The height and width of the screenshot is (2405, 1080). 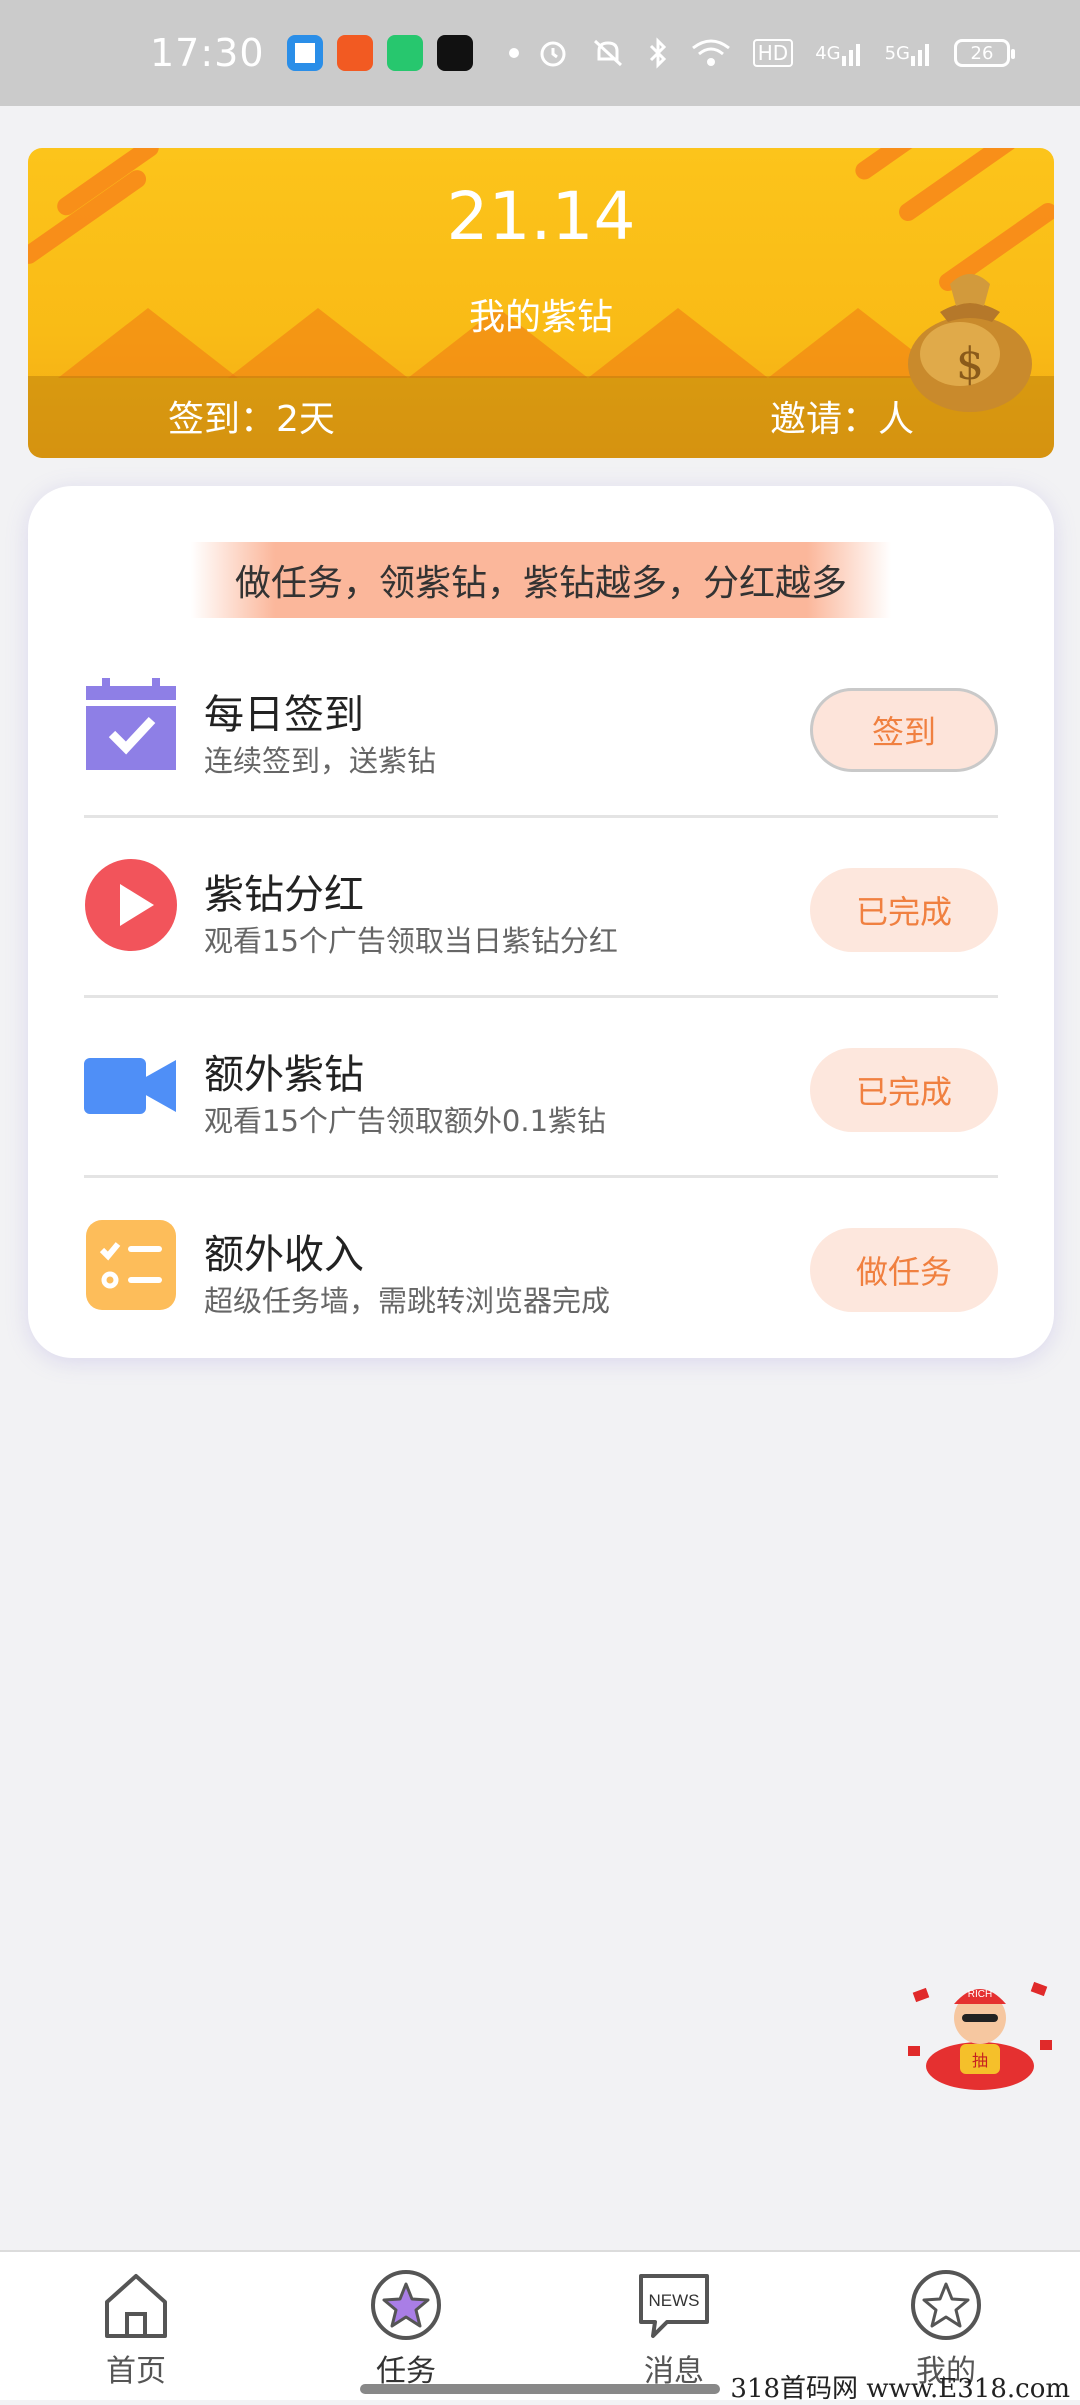 What do you see at coordinates (828, 53) in the screenshot?
I see `network-4g-label: 4G` at bounding box center [828, 53].